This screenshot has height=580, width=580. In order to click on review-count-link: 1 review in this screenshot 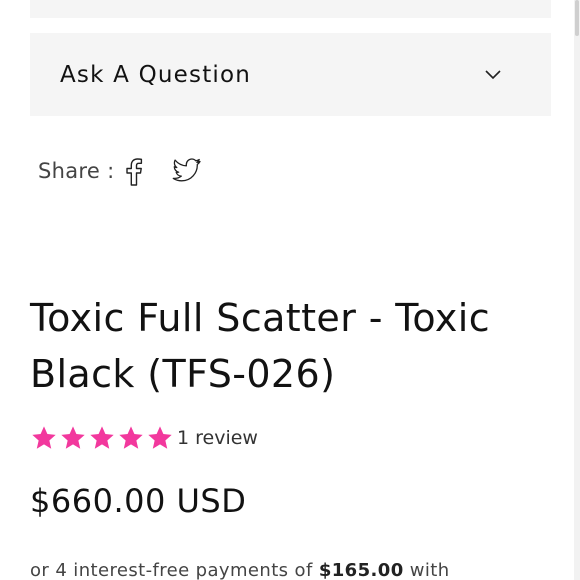, I will do `click(217, 438)`.